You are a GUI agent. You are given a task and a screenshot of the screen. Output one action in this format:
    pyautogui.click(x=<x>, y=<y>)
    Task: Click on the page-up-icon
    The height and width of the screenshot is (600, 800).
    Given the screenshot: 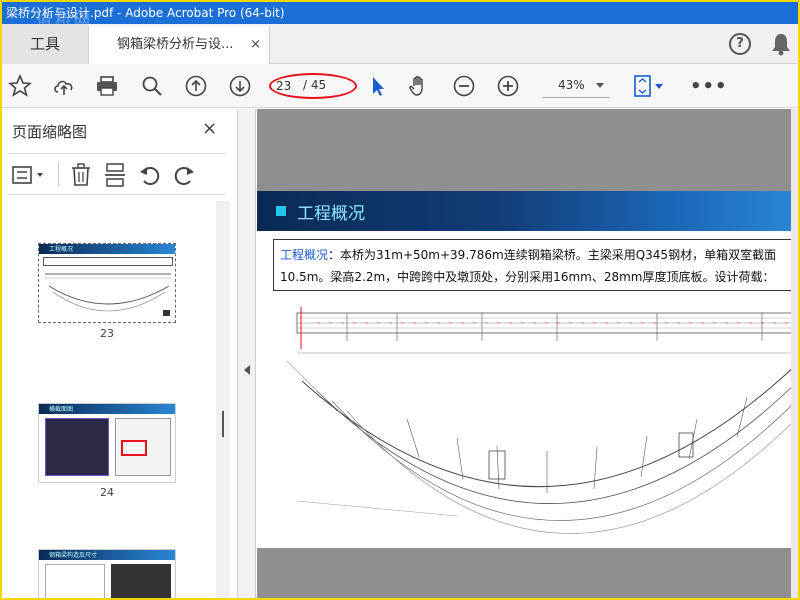 What is the action you would take?
    pyautogui.click(x=196, y=86)
    